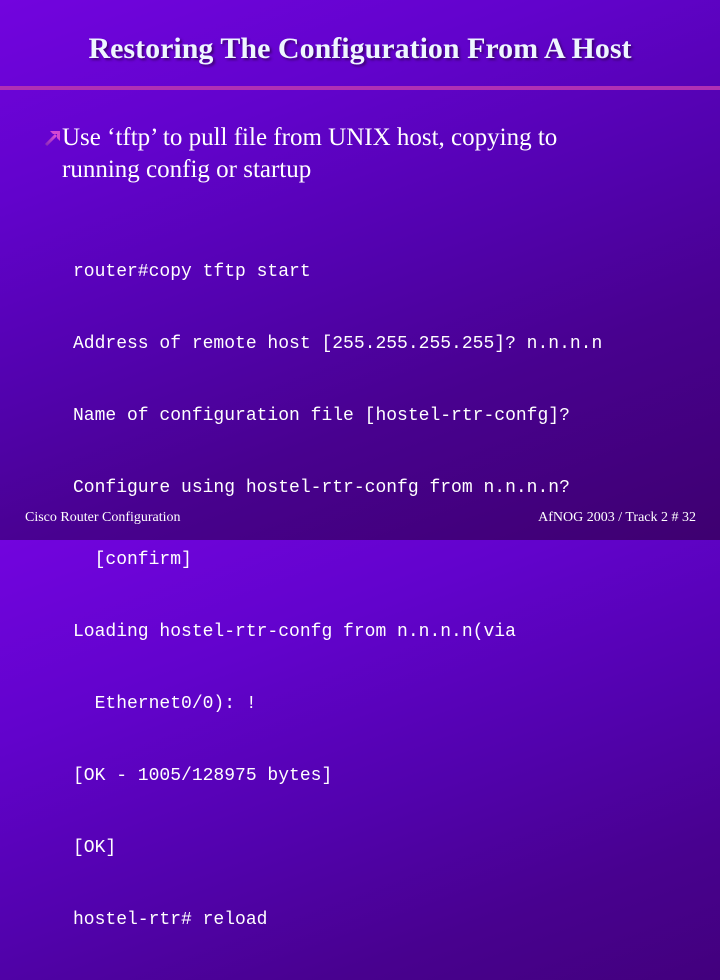  What do you see at coordinates (95, 848) in the screenshot?
I see `code-line: [OK]` at bounding box center [95, 848].